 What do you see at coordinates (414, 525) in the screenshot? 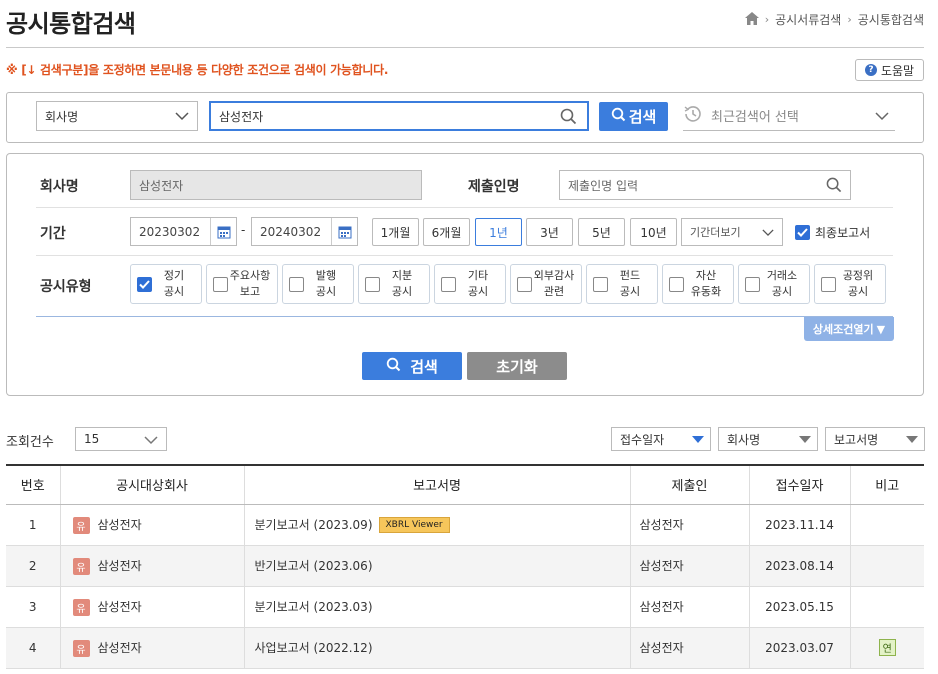
I see `xbrl-viewer-button: XBRL Viewer` at bounding box center [414, 525].